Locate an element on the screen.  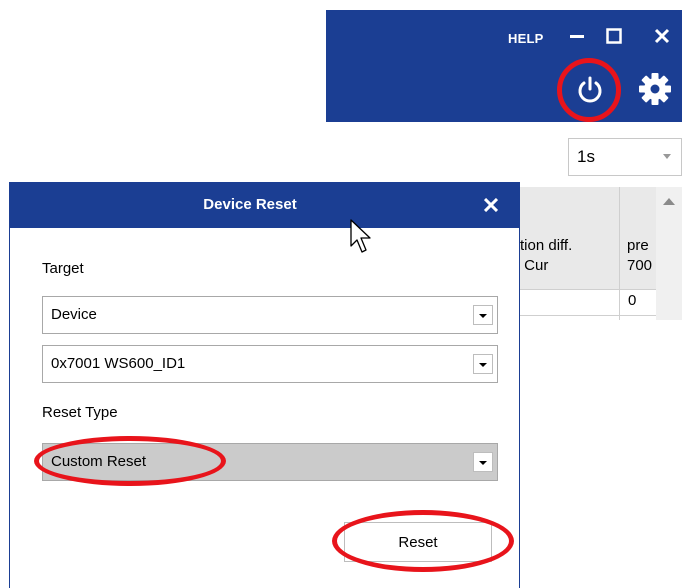
highlight-circle-reset-button is located at coordinates (423, 541).